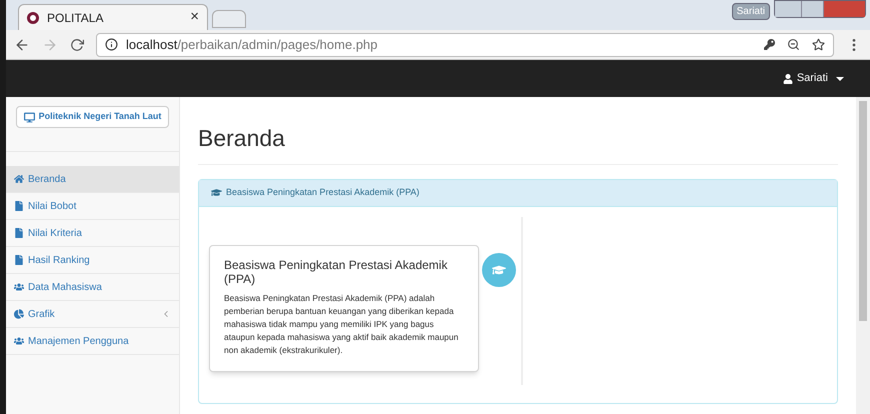  I want to click on page-title: Beranda, so click(518, 142).